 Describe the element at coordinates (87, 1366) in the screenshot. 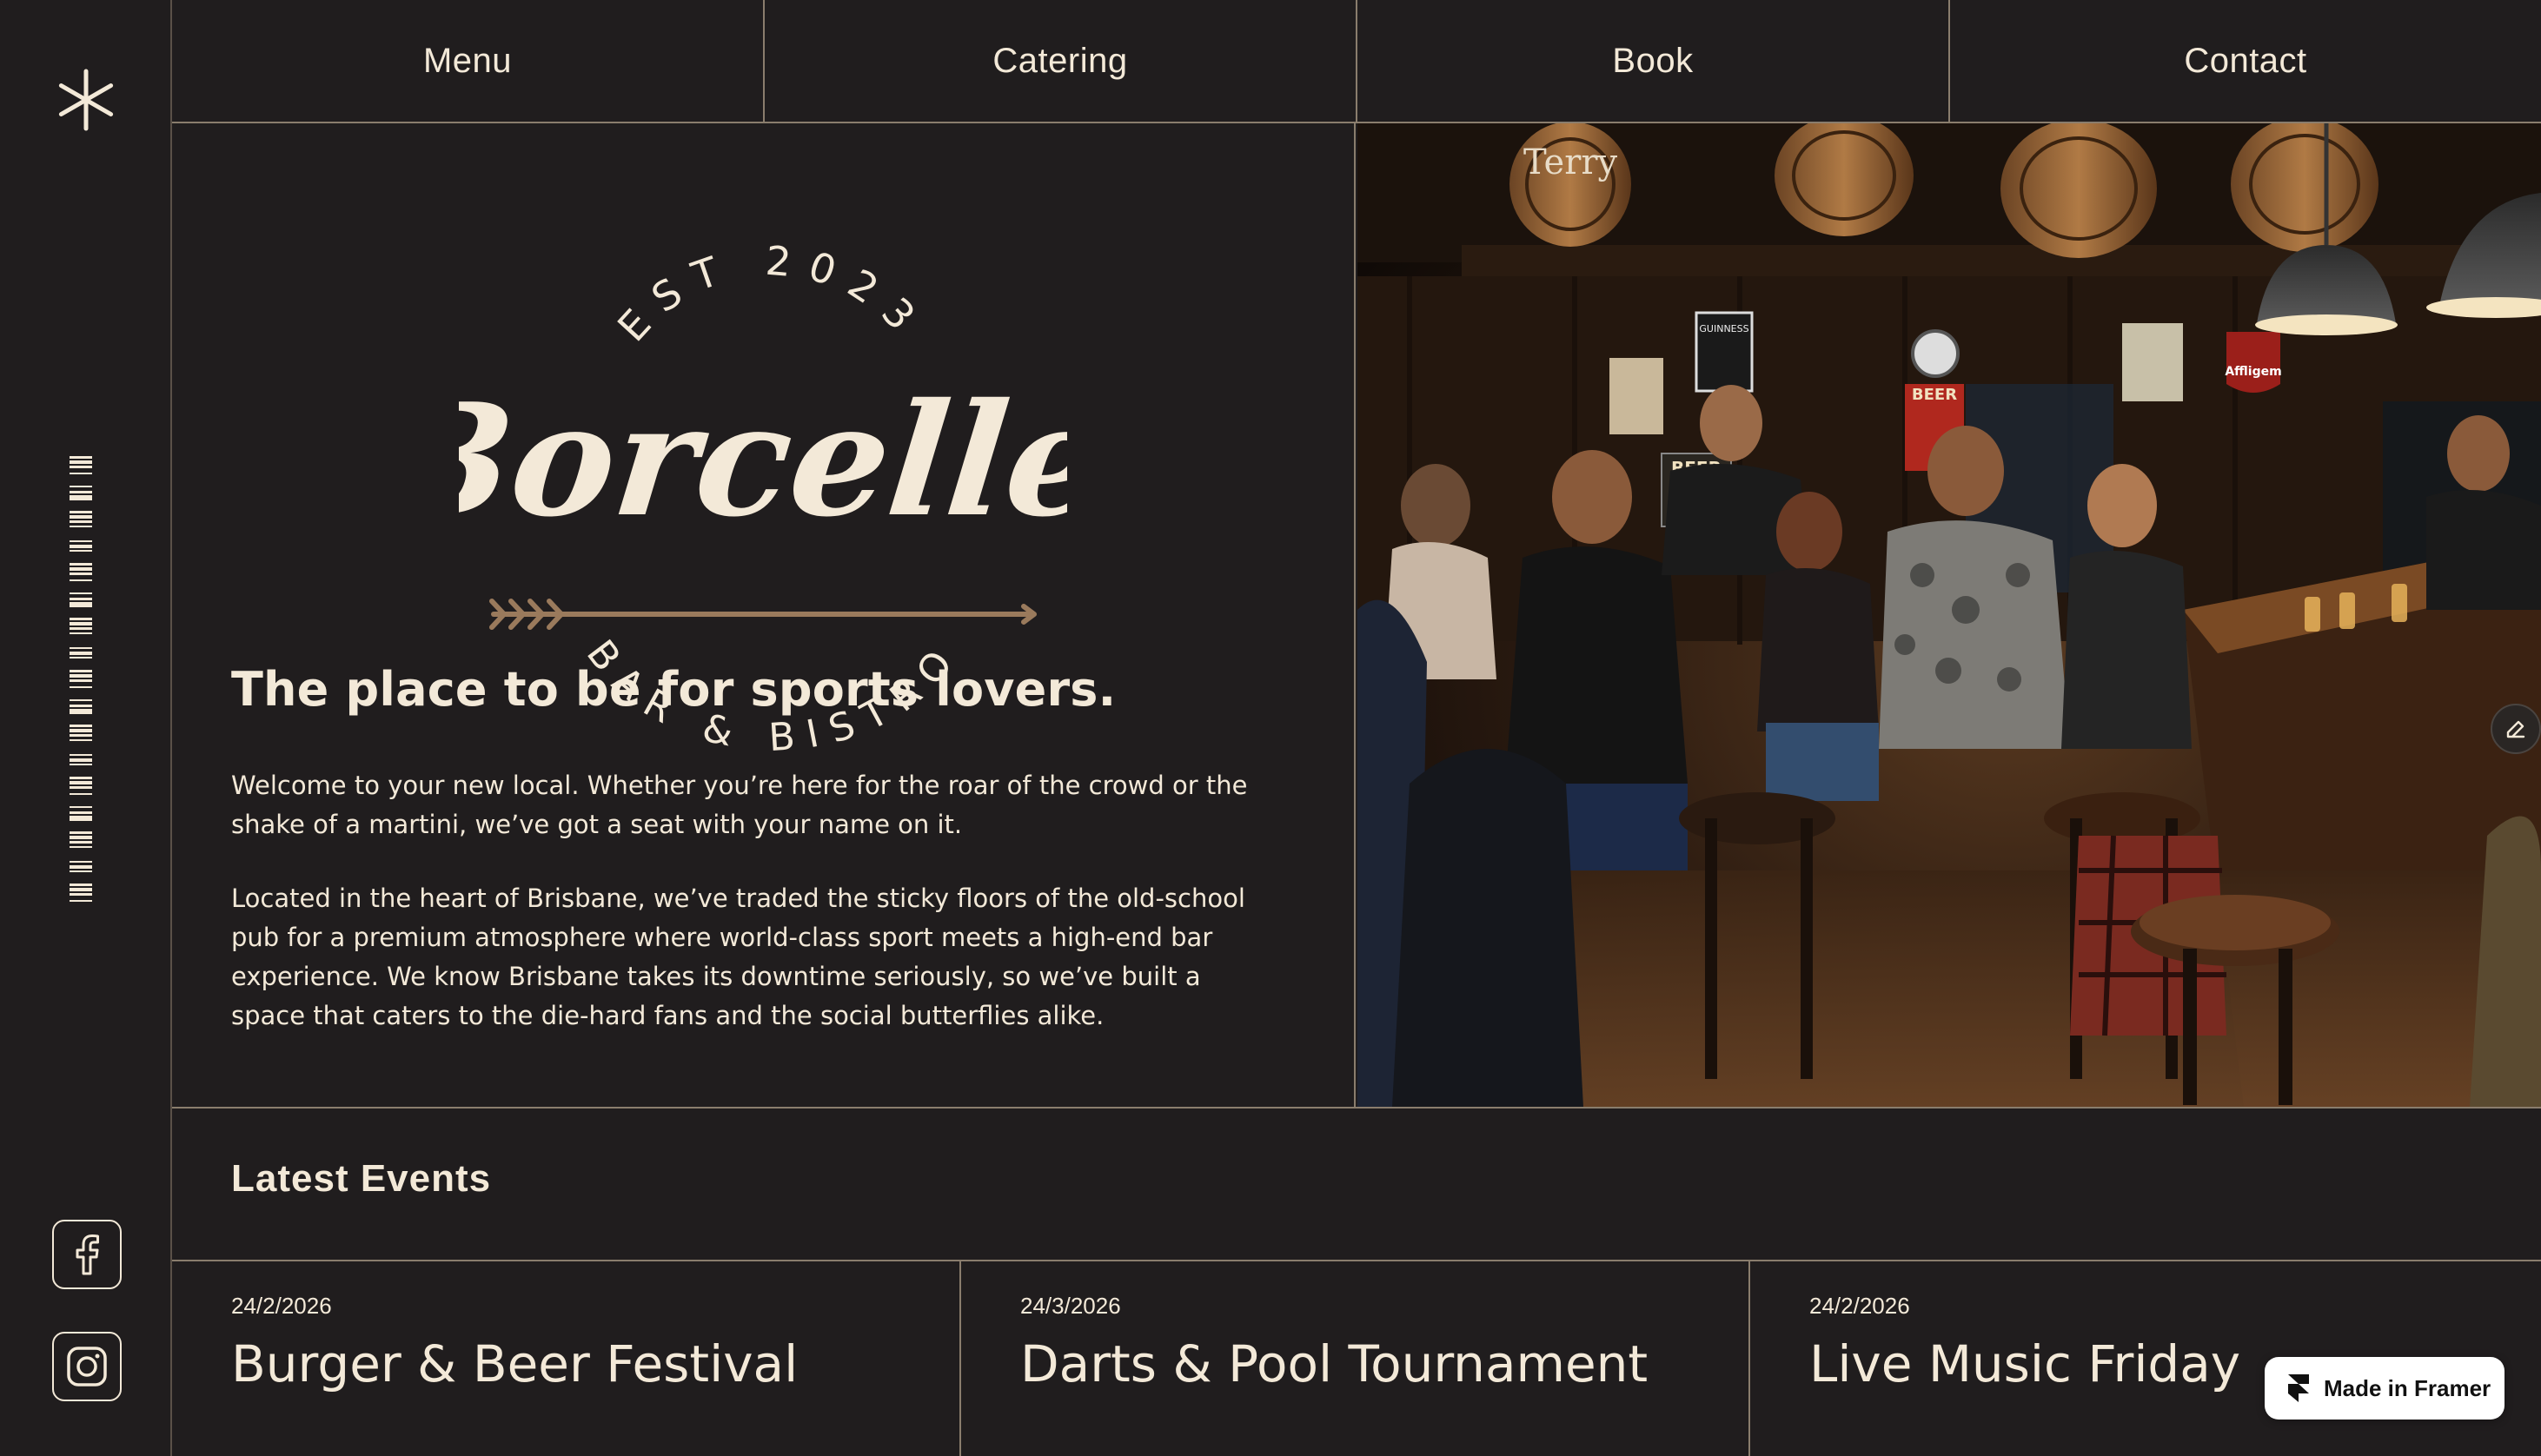

I see `instagram-icon` at that location.